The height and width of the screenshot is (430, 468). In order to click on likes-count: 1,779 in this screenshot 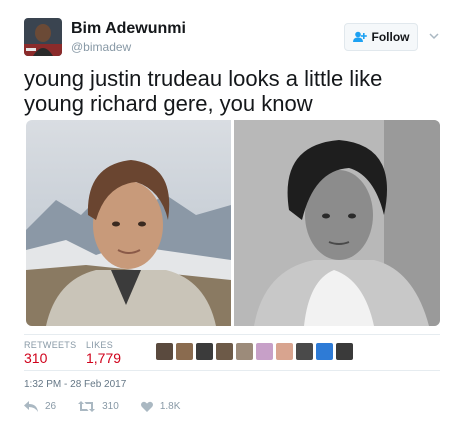, I will do `click(103, 358)`.